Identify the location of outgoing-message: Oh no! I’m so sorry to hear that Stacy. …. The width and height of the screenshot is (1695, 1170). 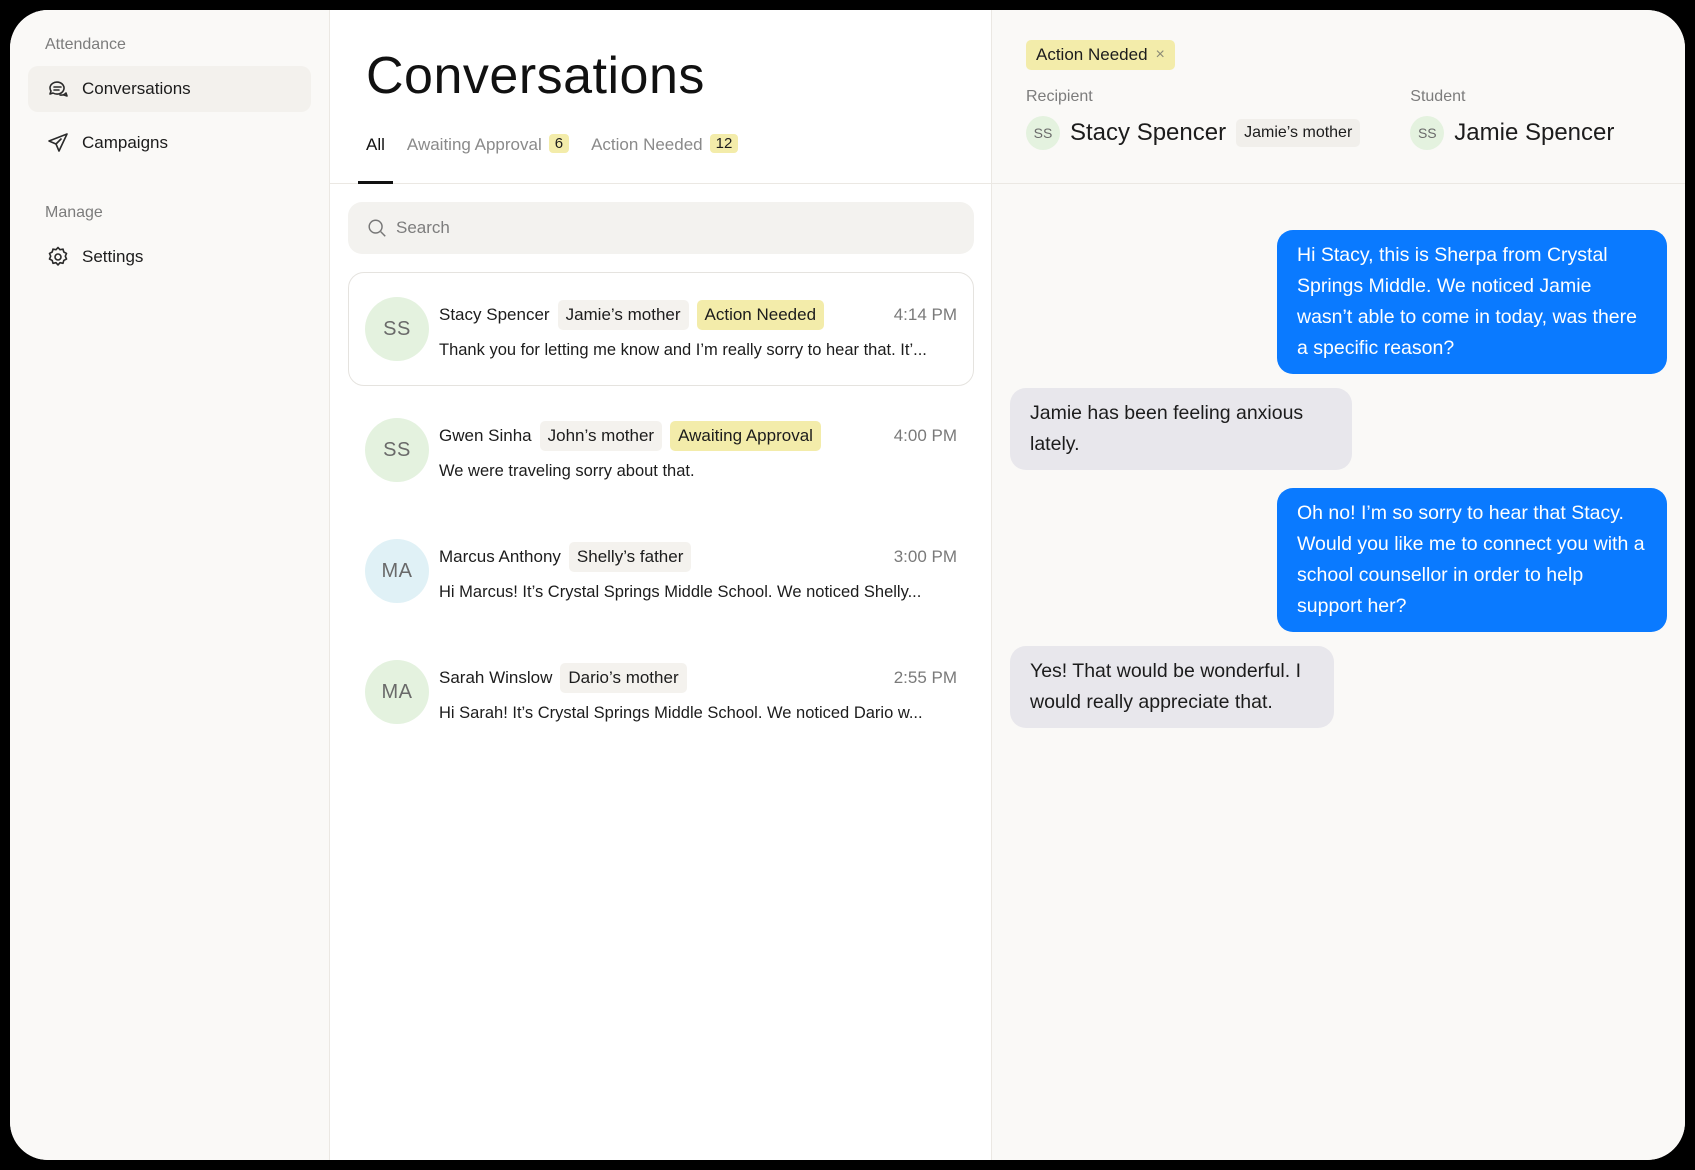
(1472, 560).